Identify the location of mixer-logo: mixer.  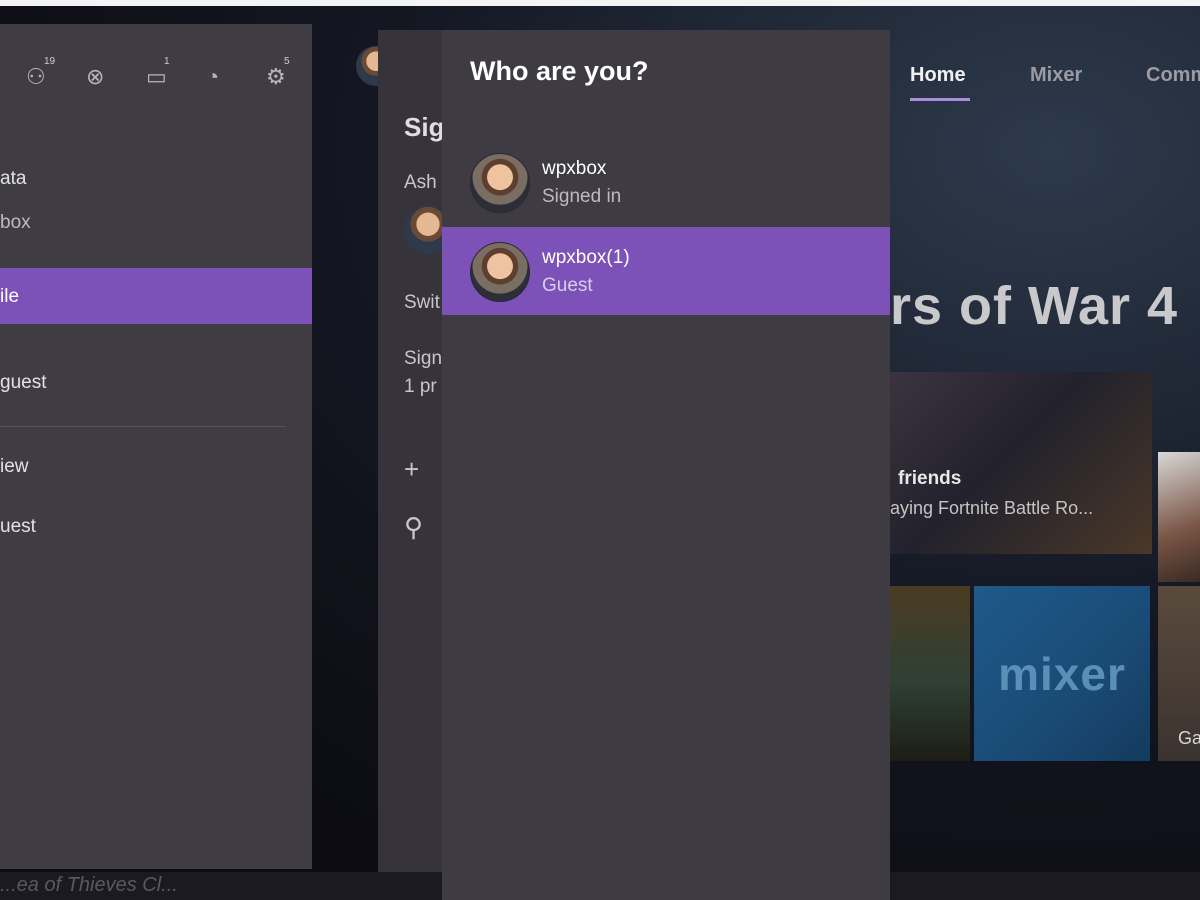
(1062, 673).